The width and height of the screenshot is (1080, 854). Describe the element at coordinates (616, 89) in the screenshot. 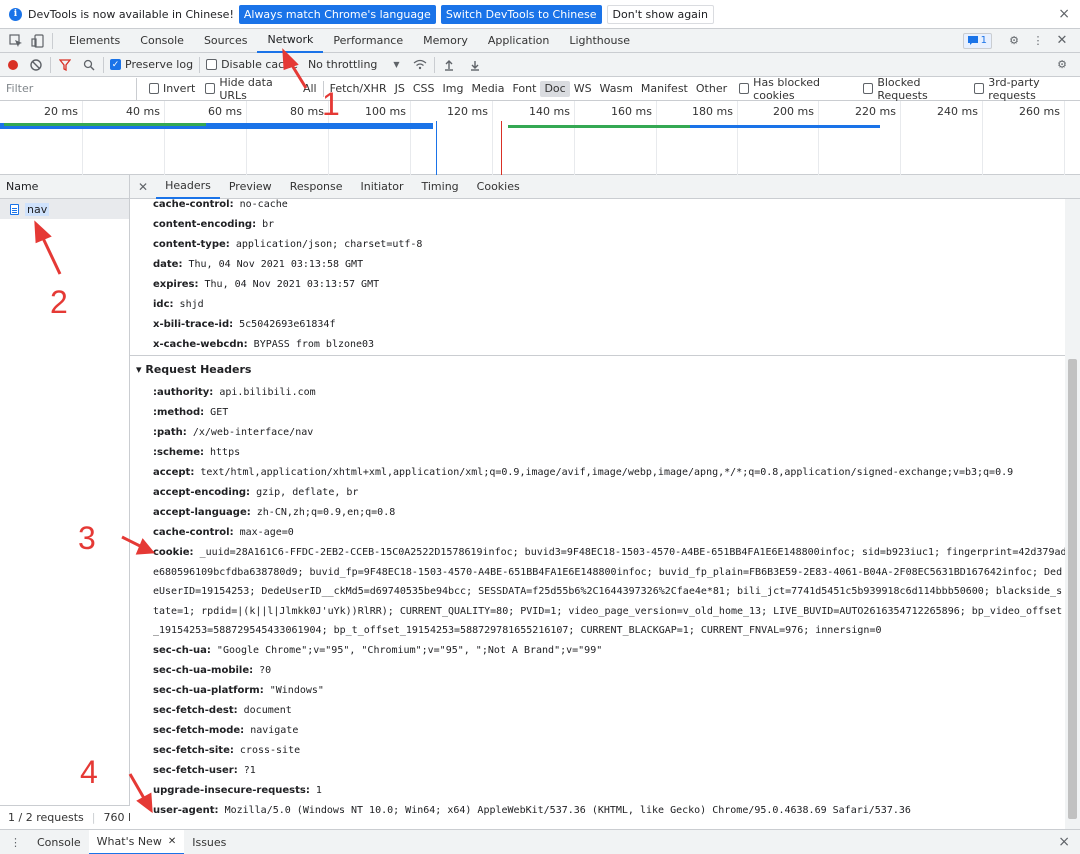

I see `filter-wasm: Wasm` at that location.